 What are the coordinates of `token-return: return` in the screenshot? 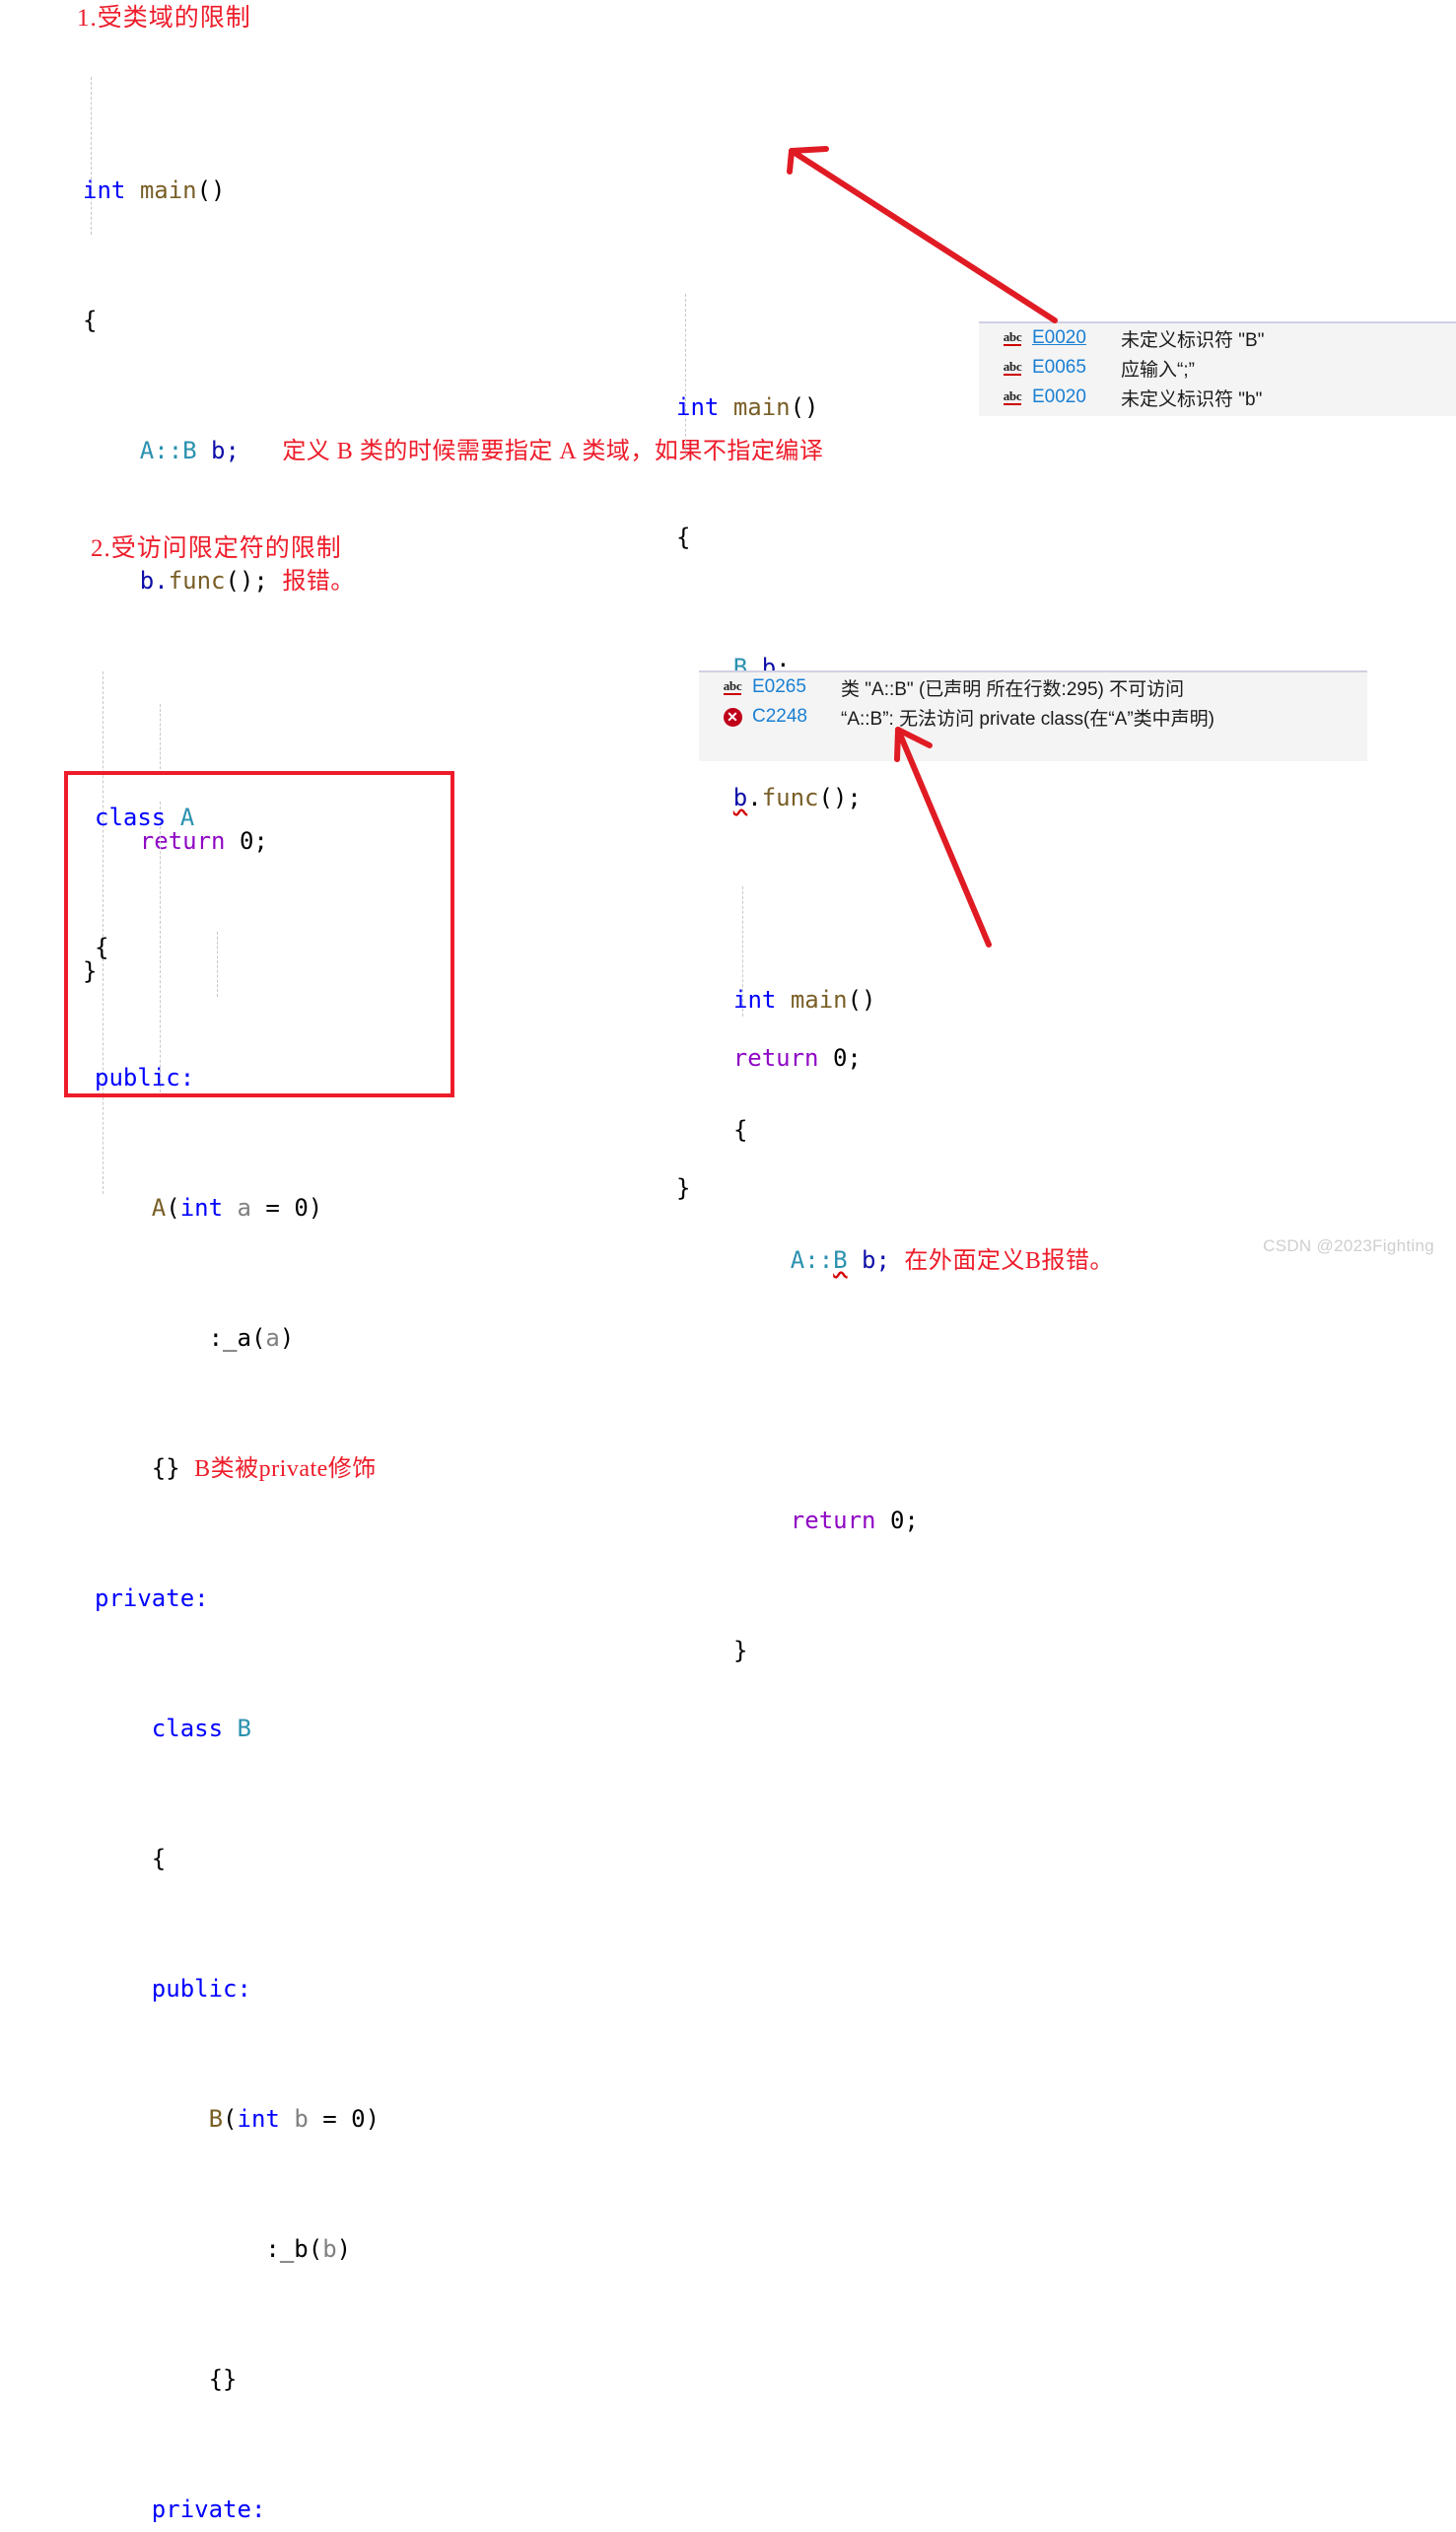 It's located at (833, 1521).